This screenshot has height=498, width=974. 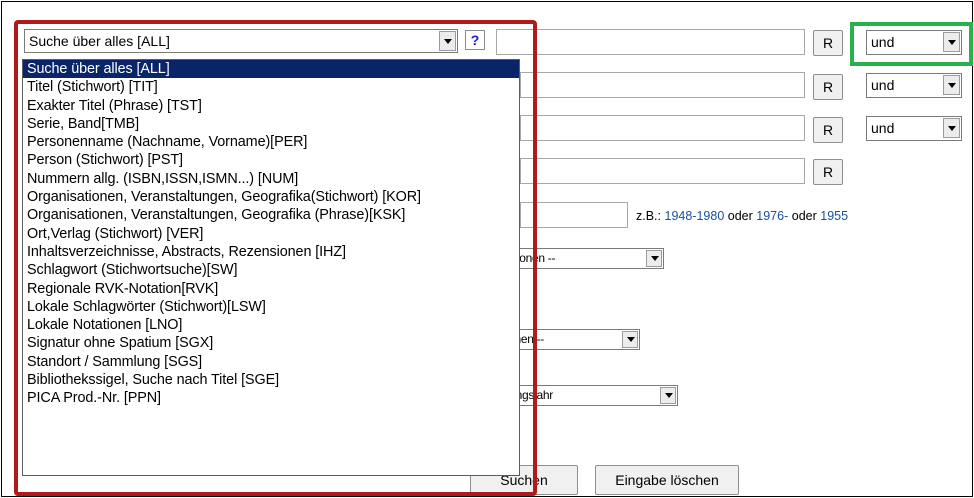 I want to click on operator-select-2-value: und, so click(x=883, y=85).